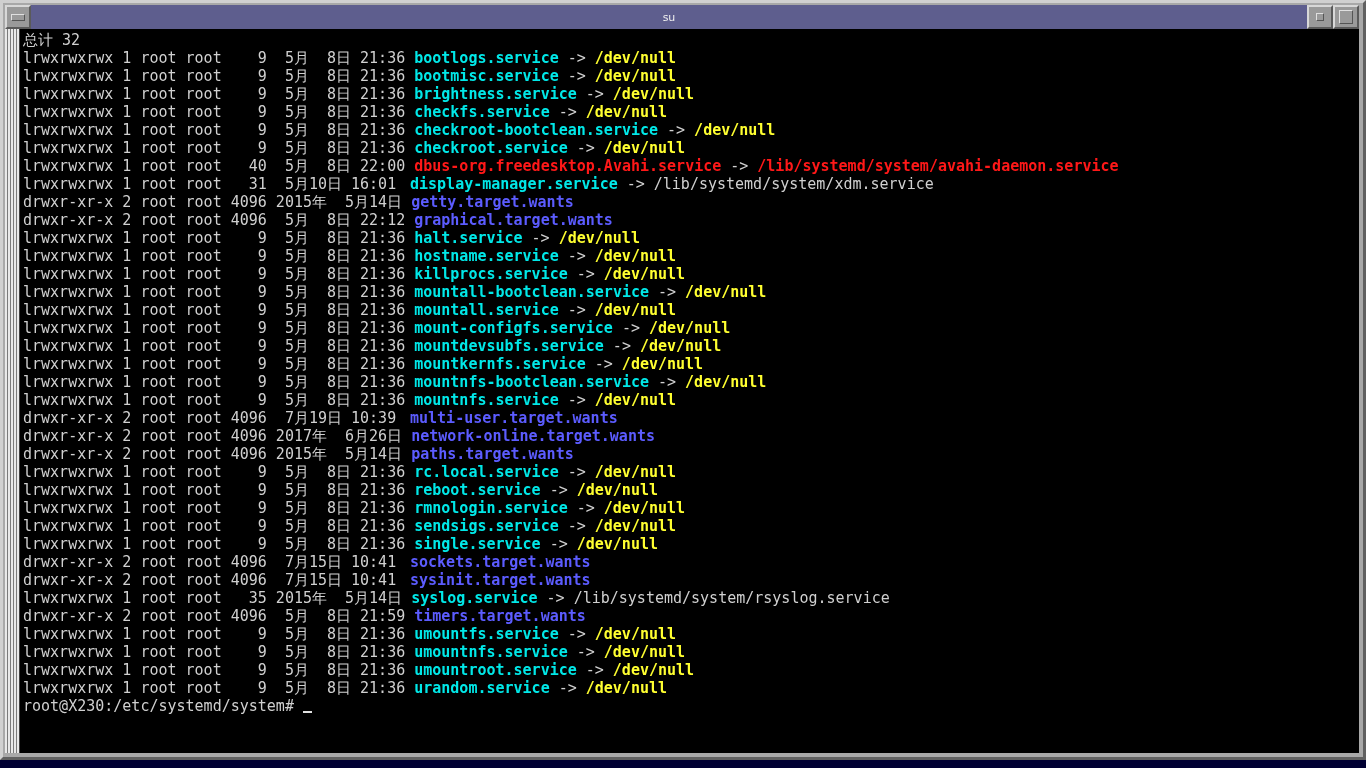  I want to click on file-name: getty.target.wants, so click(492, 202).